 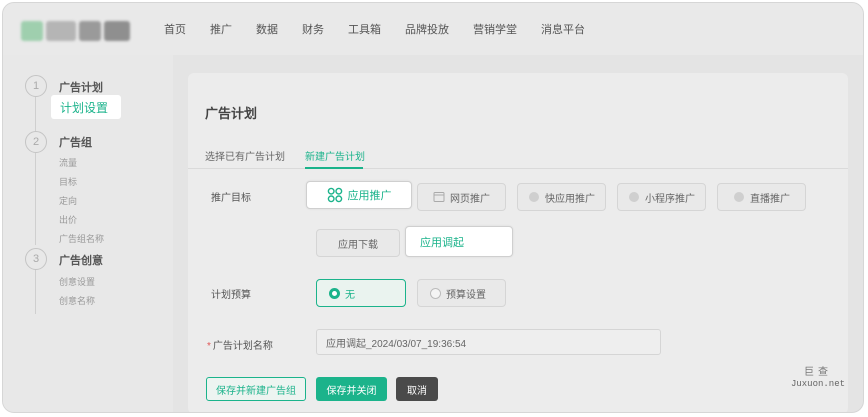 I want to click on budget-option-set: 预算设置, so click(x=461, y=293).